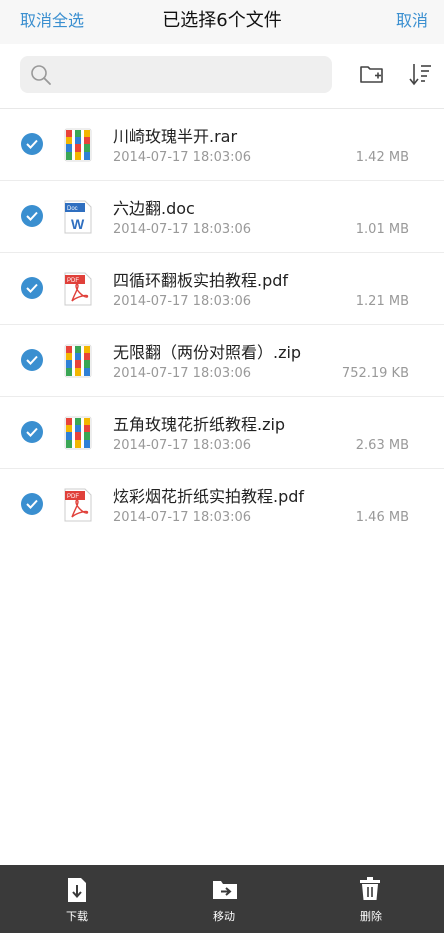  What do you see at coordinates (77, 916) in the screenshot?
I see `download-label: 下载` at bounding box center [77, 916].